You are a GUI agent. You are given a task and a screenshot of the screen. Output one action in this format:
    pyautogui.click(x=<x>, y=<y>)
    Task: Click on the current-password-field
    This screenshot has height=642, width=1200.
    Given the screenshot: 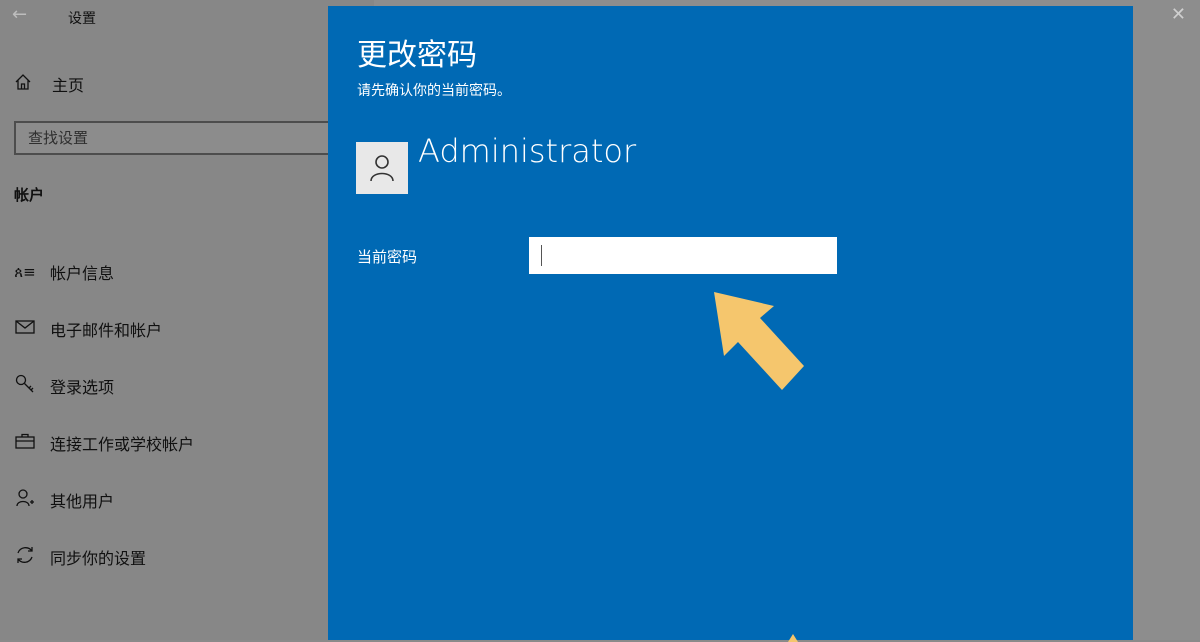 What is the action you would take?
    pyautogui.click(x=683, y=255)
    